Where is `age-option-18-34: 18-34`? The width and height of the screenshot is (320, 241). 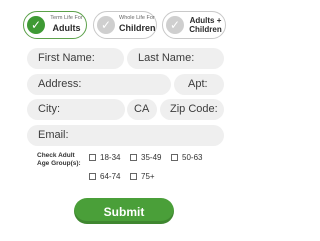 age-option-18-34: 18-34 is located at coordinates (104, 158).